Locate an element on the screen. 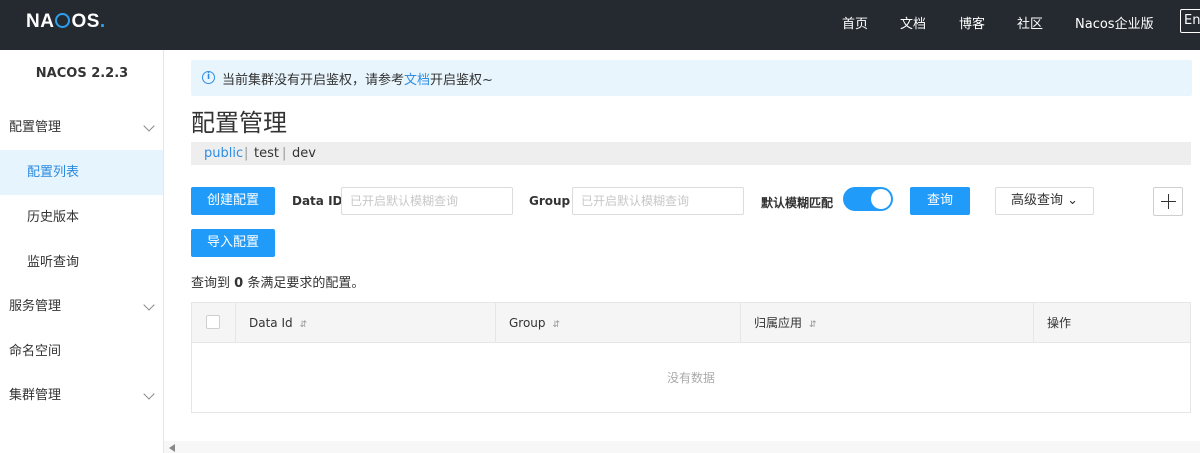 Image resolution: width=1200 pixels, height=453 pixels. import-config-button: 导入配置 is located at coordinates (233, 243).